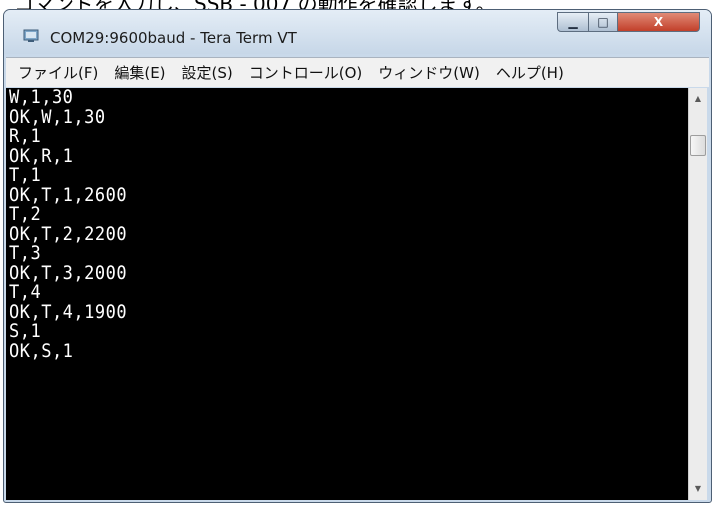 The image size is (716, 506). I want to click on terminal-line: T,3, so click(25, 253).